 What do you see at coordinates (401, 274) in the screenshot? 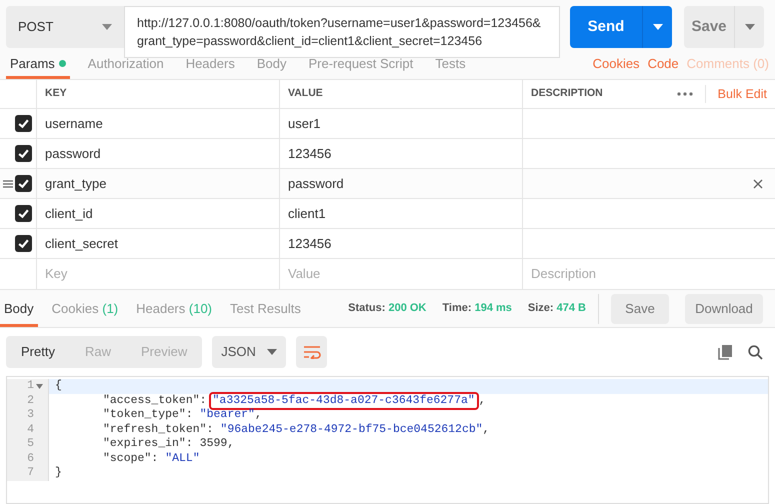
I see `value-input: Value` at bounding box center [401, 274].